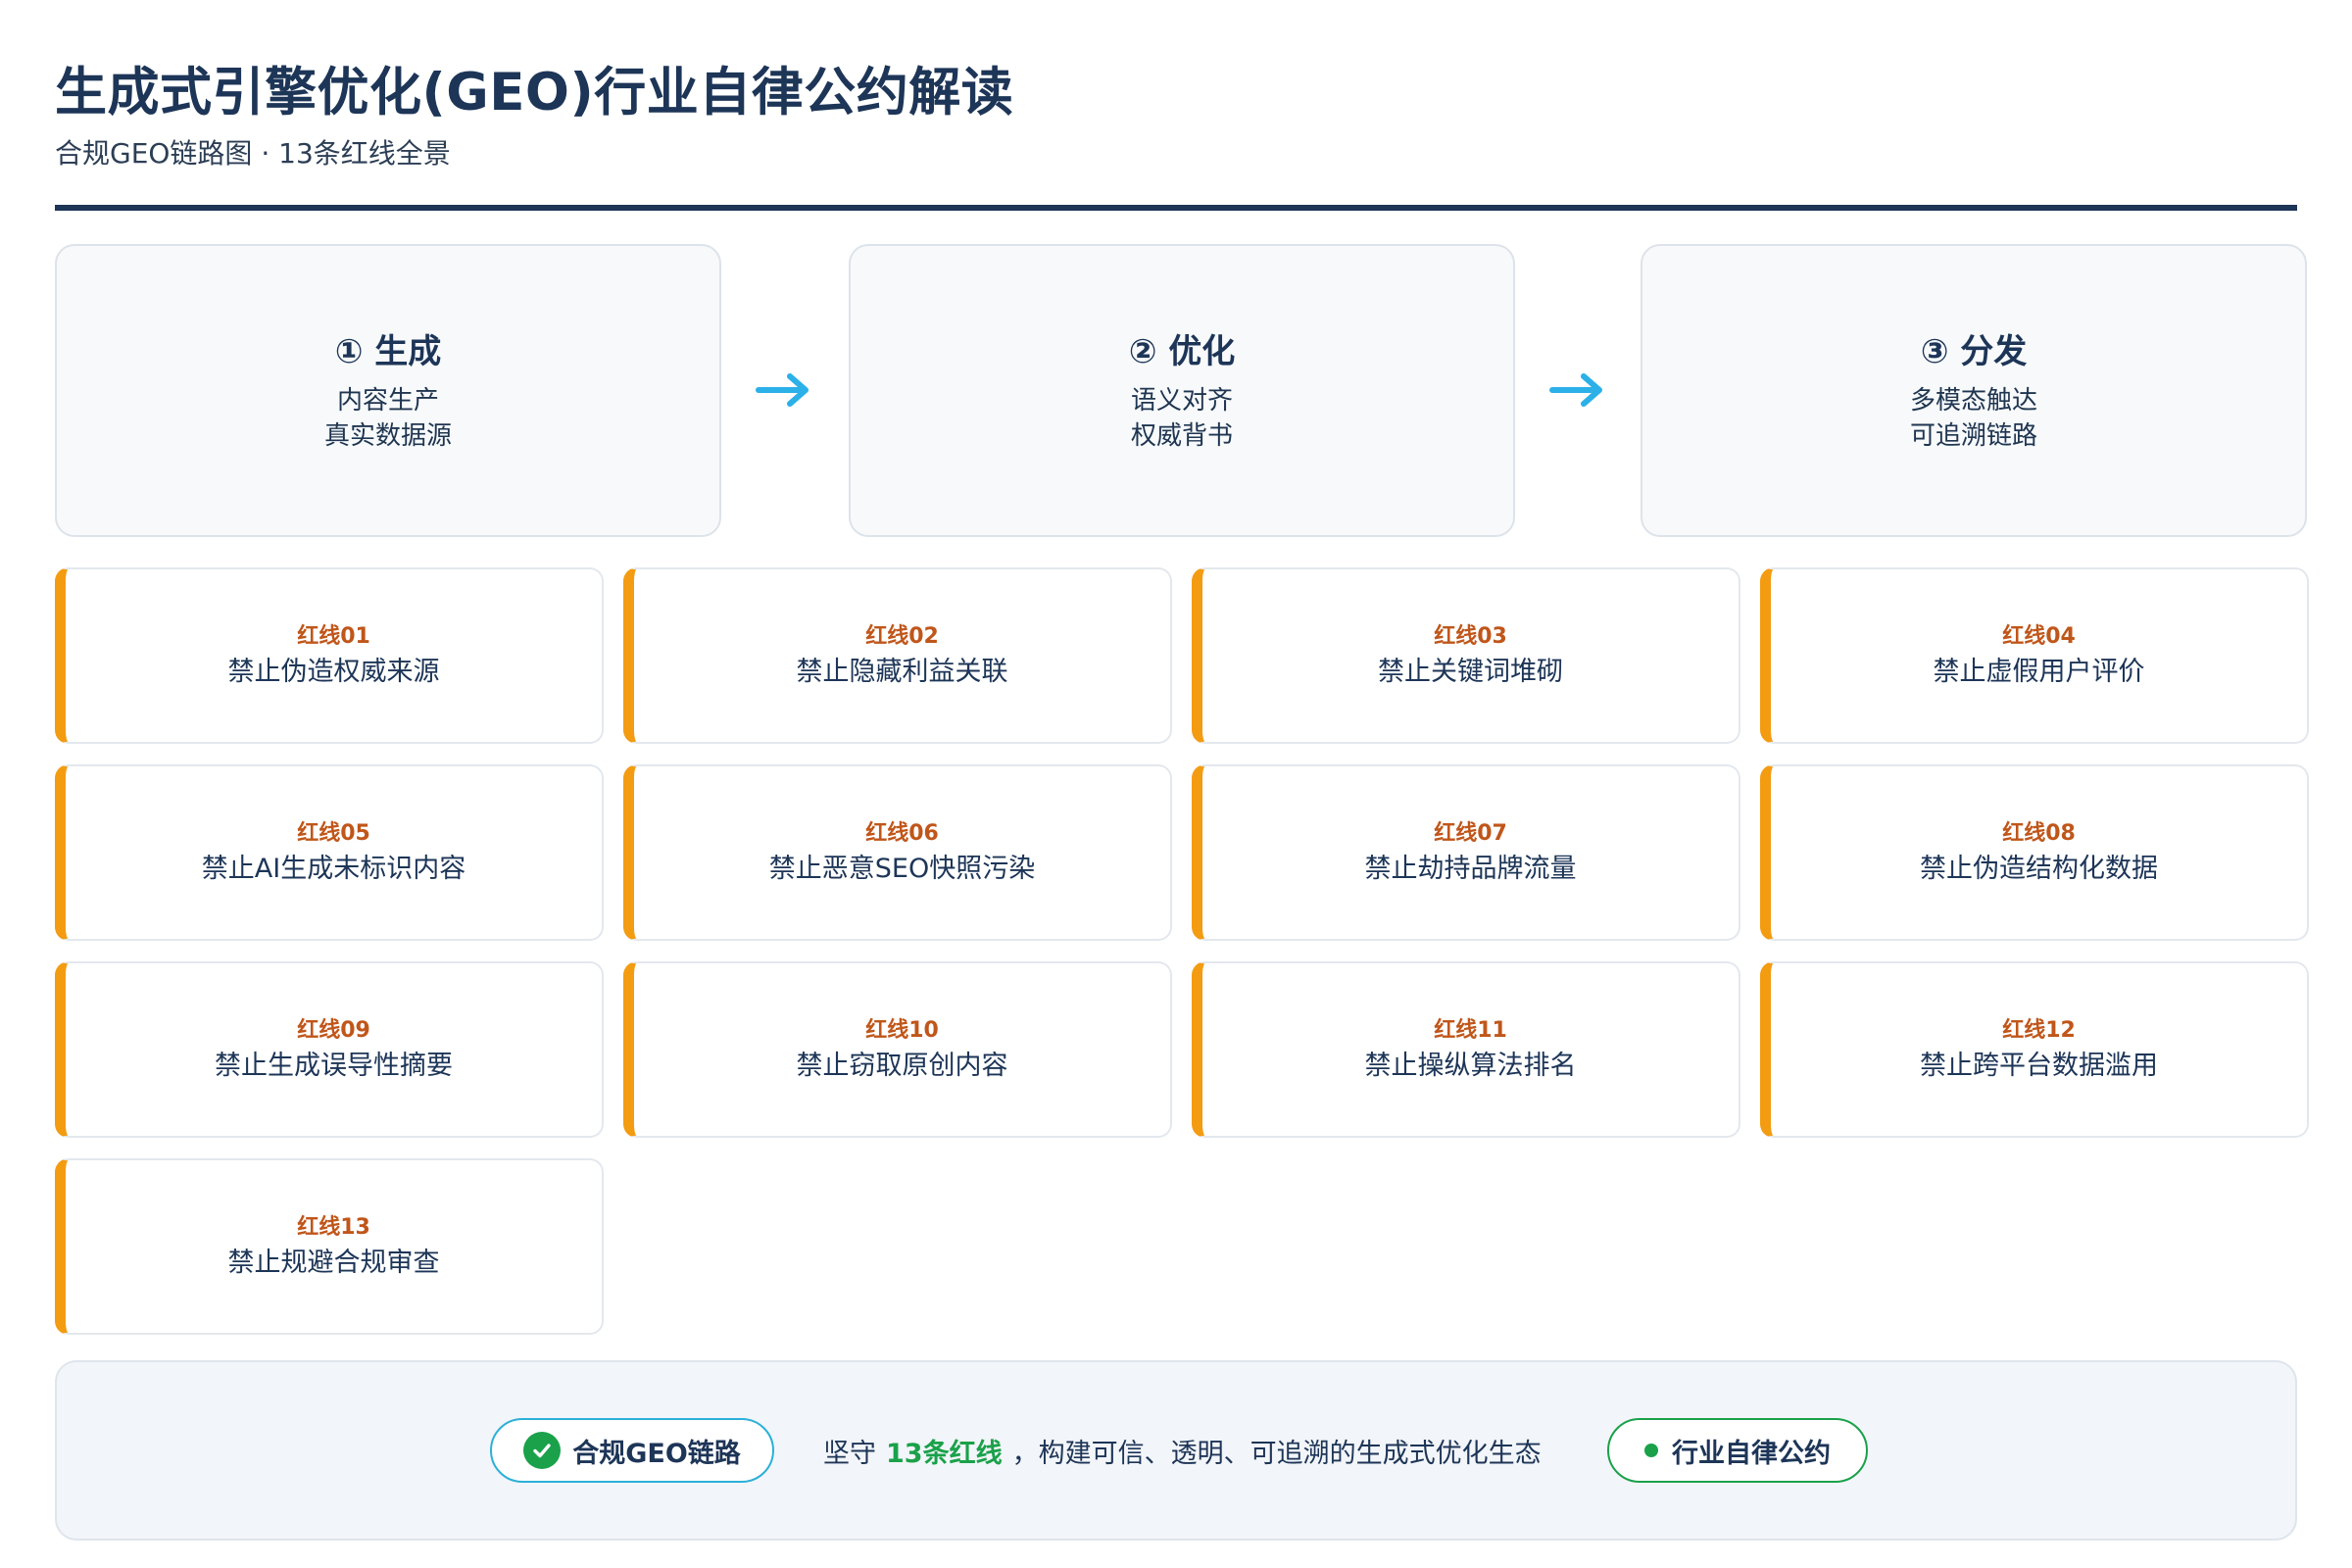 The height and width of the screenshot is (1568, 2352). I want to click on redline-code: 红线08, so click(2039, 833).